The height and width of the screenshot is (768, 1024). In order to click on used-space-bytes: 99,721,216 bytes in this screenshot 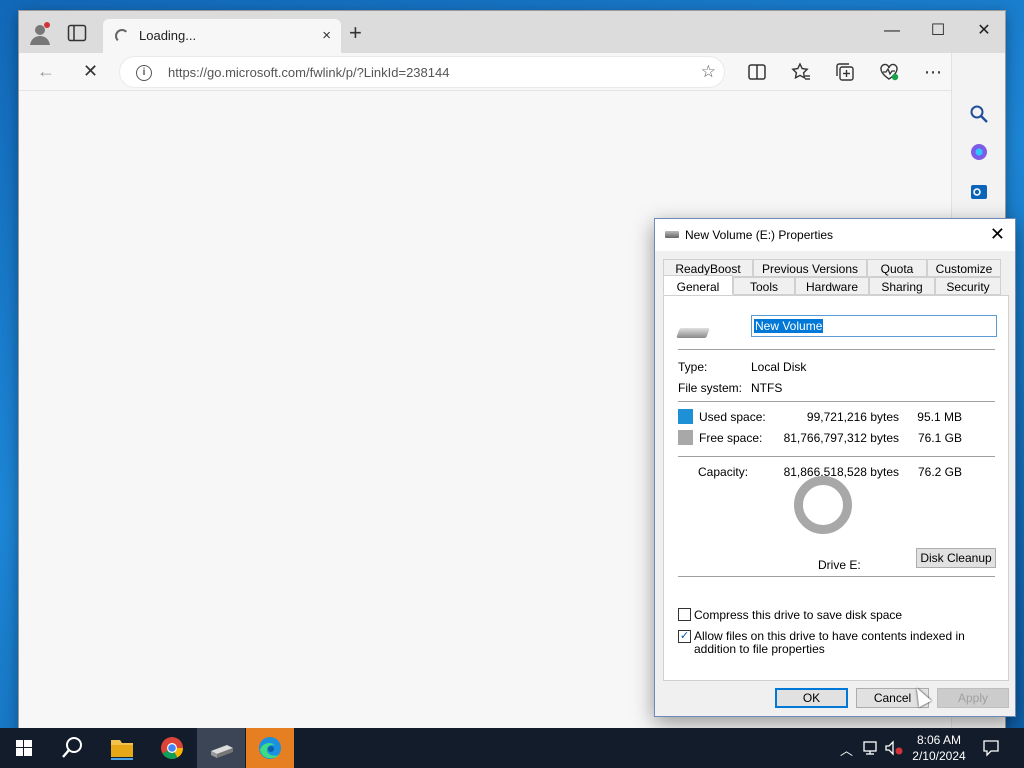, I will do `click(852, 417)`.